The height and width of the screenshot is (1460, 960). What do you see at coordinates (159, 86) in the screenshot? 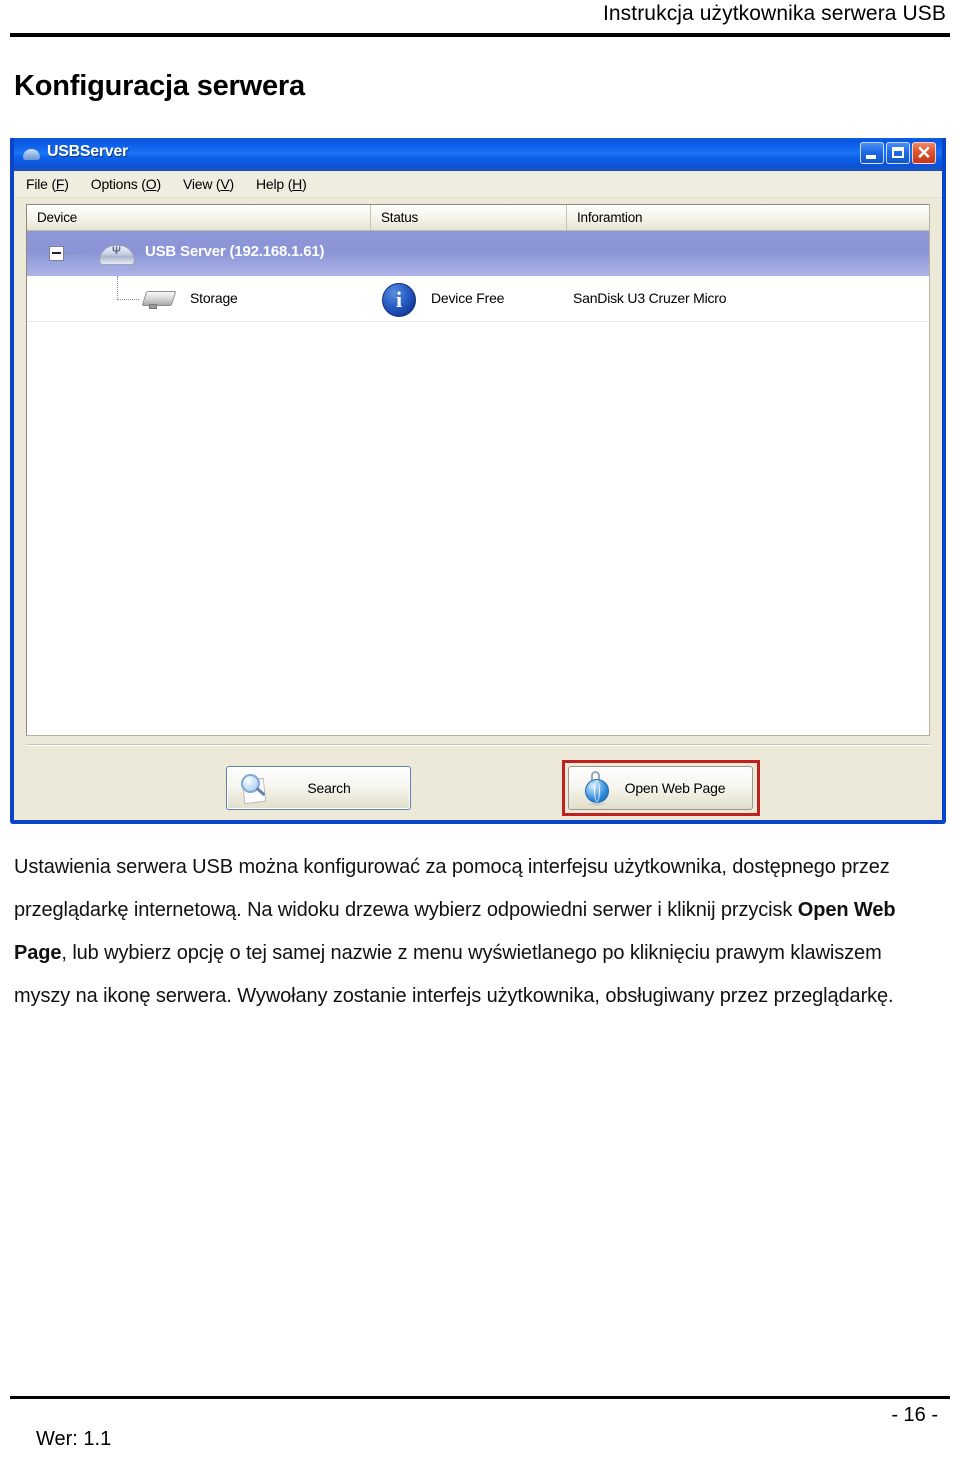
I see `page-title: Konfiguracja serwera` at bounding box center [159, 86].